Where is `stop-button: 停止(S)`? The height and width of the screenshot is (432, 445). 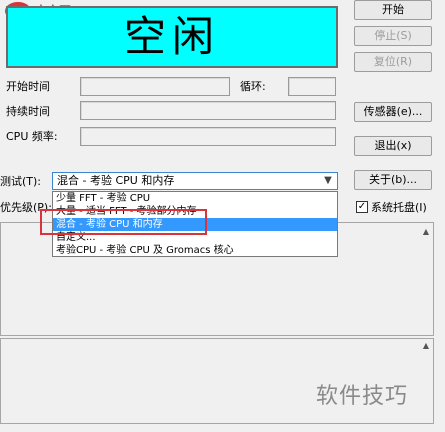
stop-button: 停止(S) is located at coordinates (393, 36).